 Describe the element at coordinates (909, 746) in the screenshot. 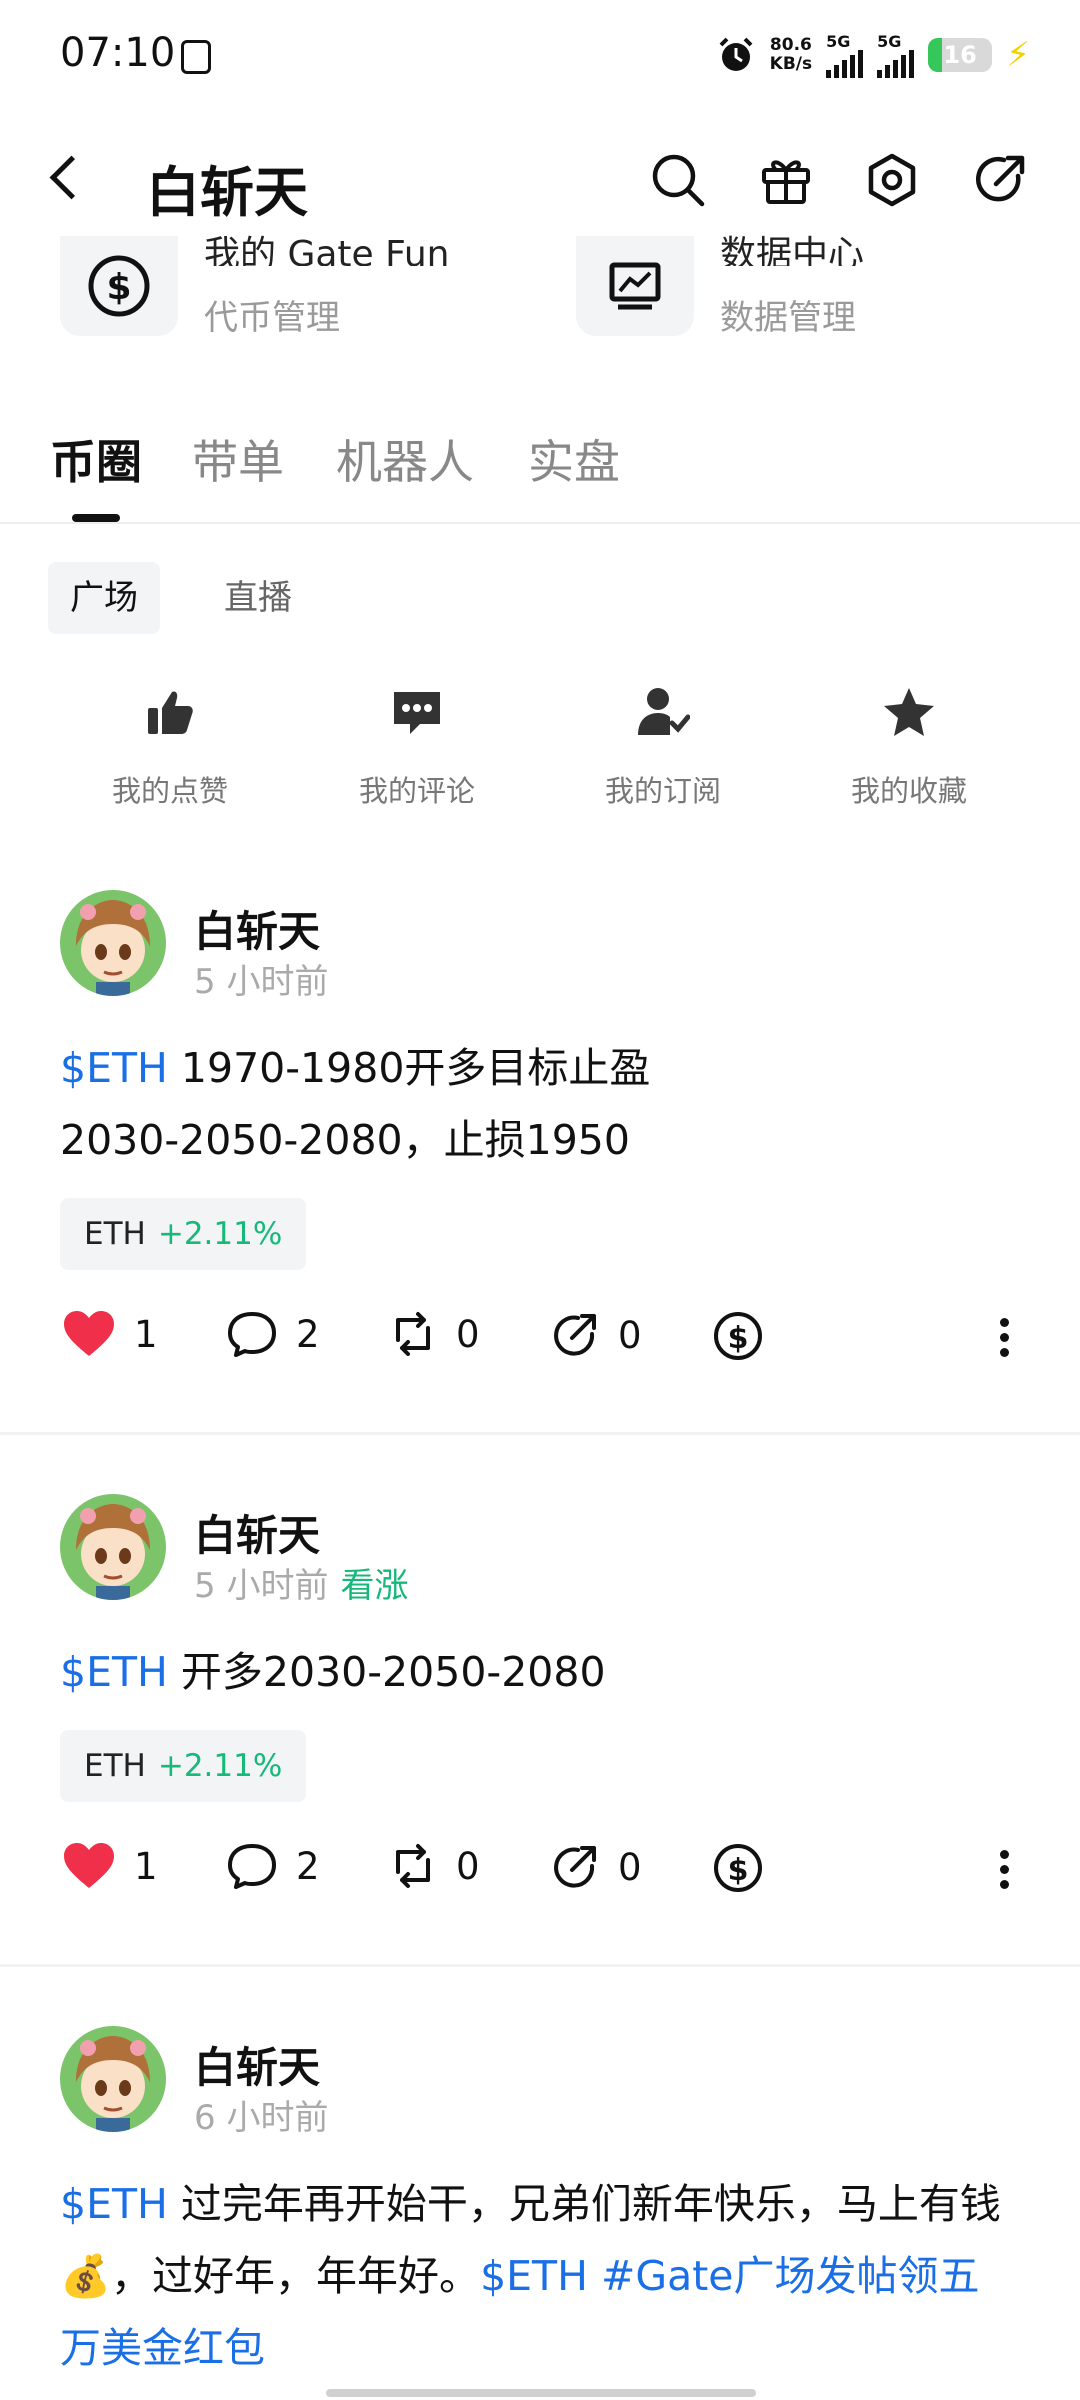

I see `quick-action-favorites: 我的收藏` at that location.